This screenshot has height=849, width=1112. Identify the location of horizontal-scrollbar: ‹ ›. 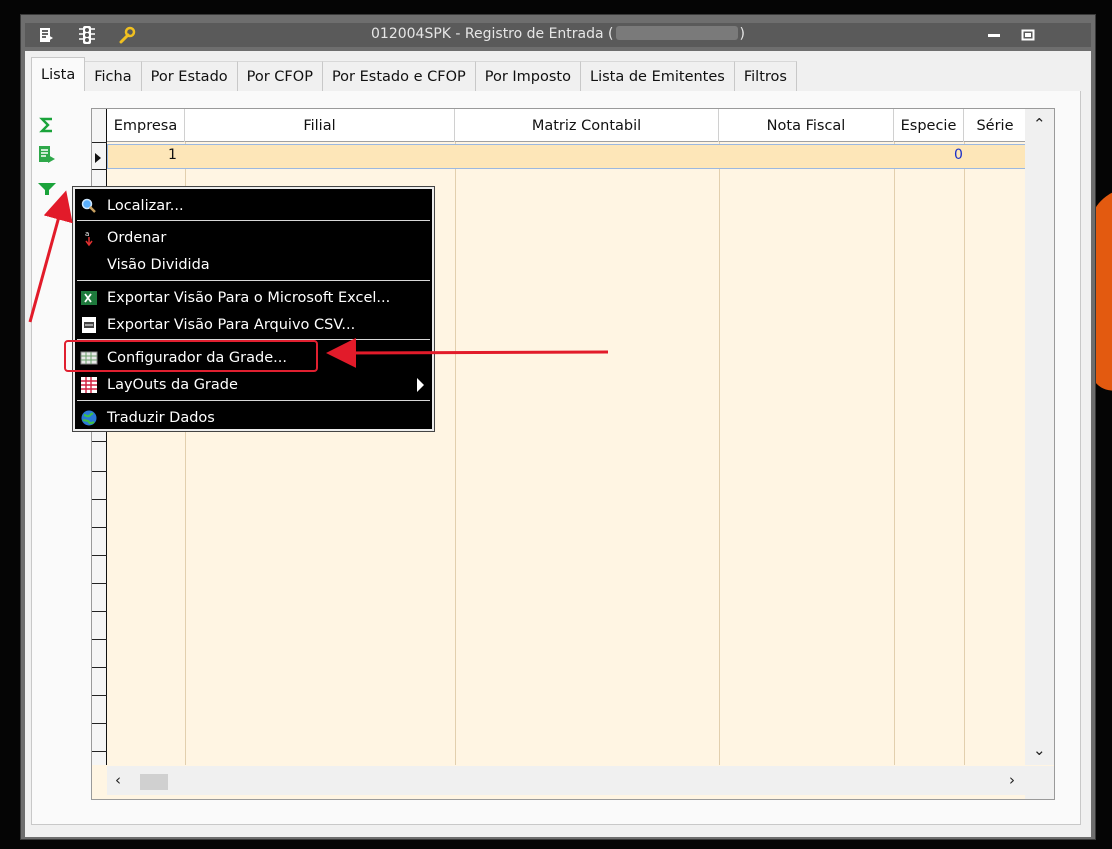
(567, 780).